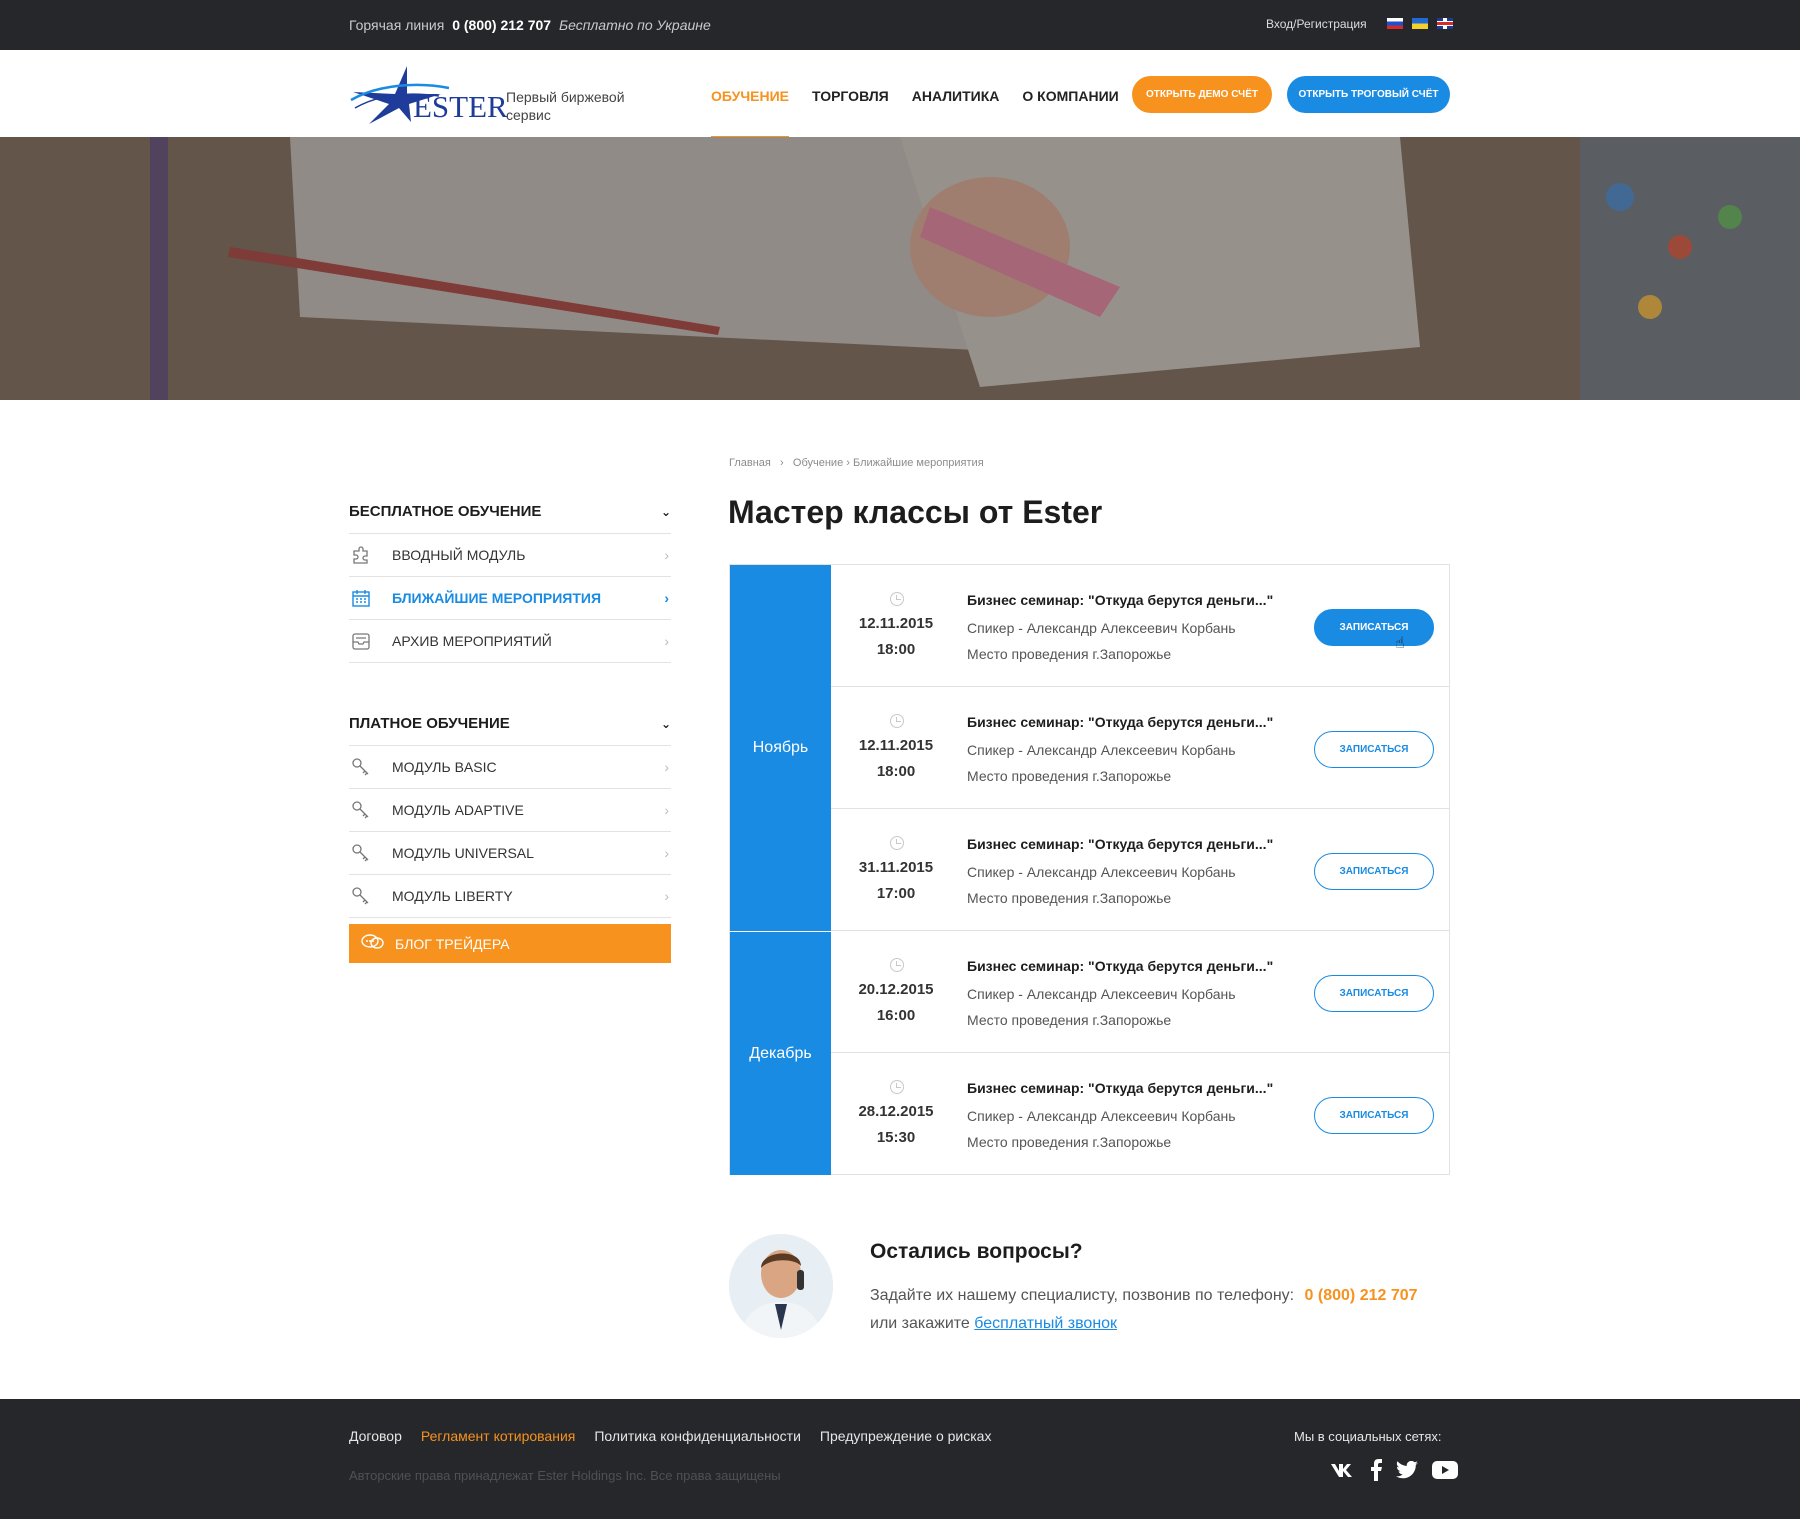  What do you see at coordinates (906, 1436) in the screenshot?
I see `footer-link-risk-warning: Предупреждение о рисках` at bounding box center [906, 1436].